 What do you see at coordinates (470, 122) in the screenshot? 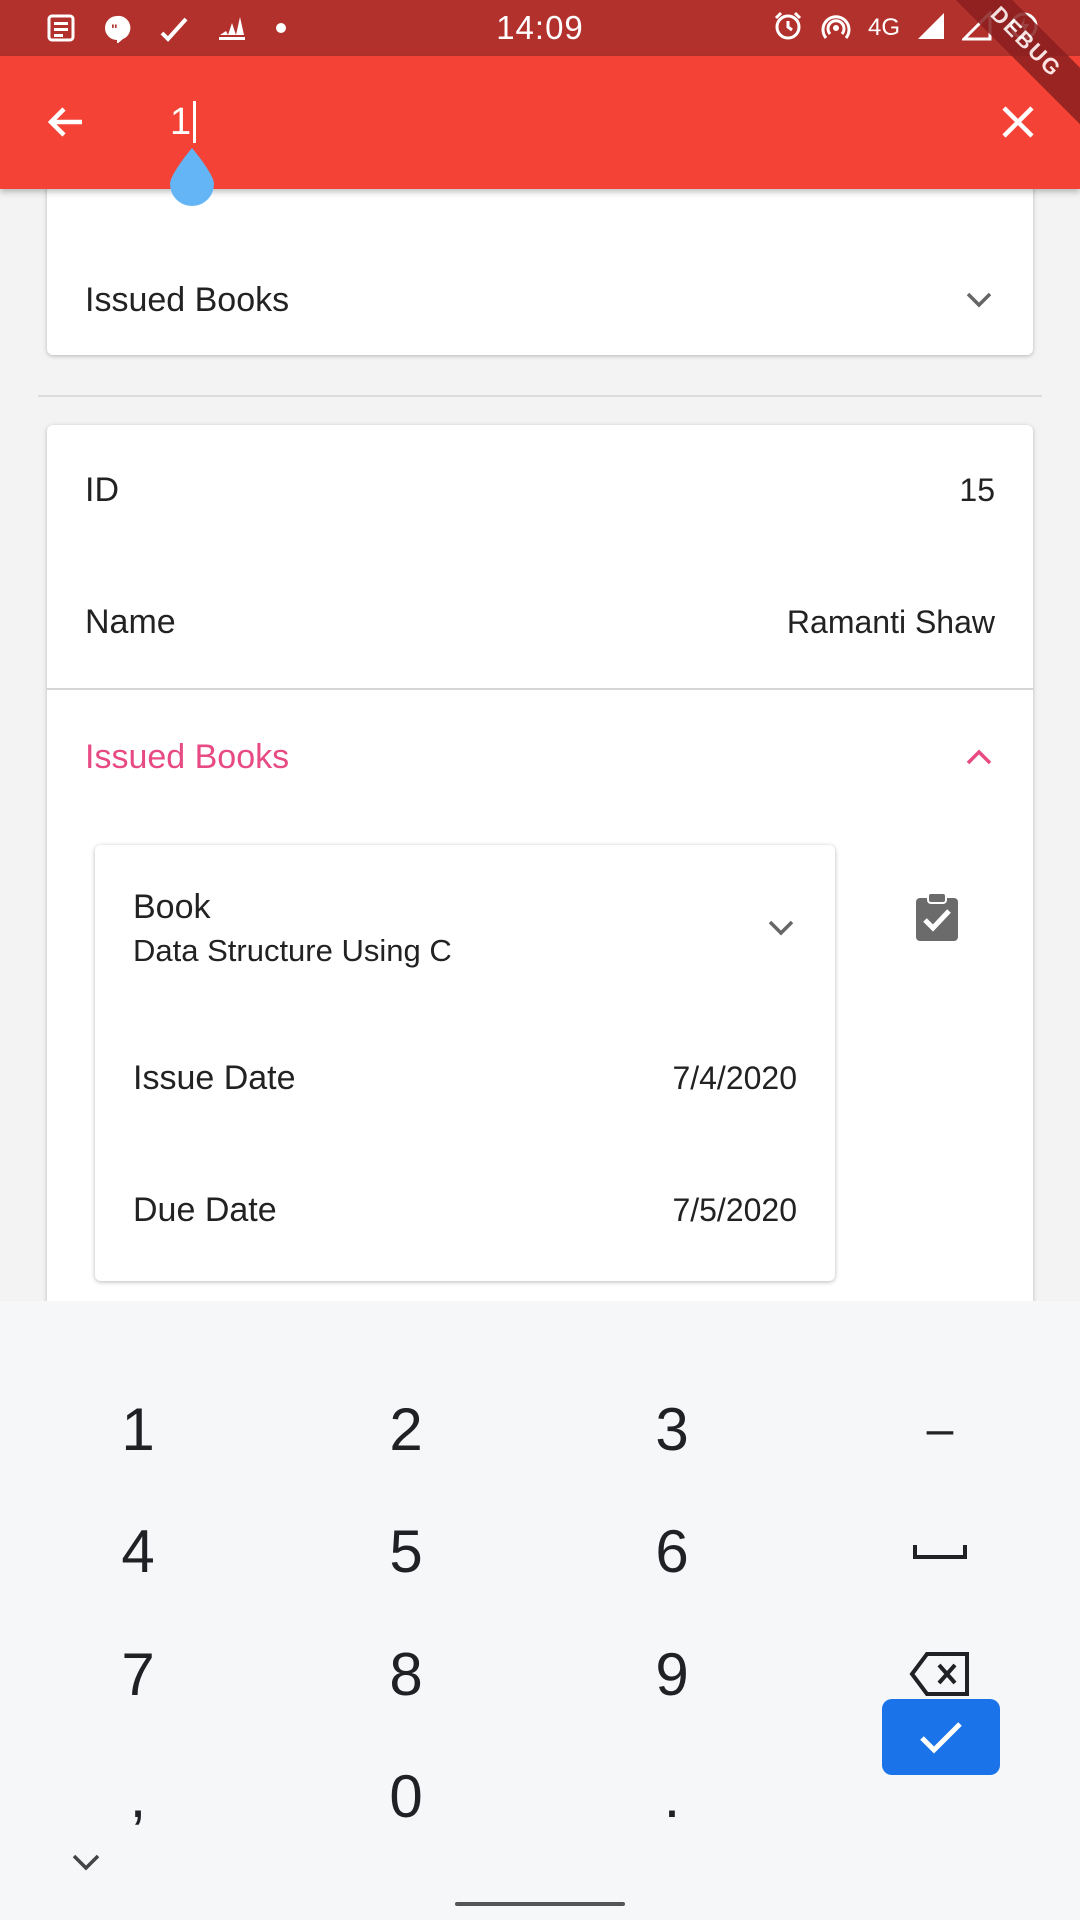
I see `search-input: 1` at bounding box center [470, 122].